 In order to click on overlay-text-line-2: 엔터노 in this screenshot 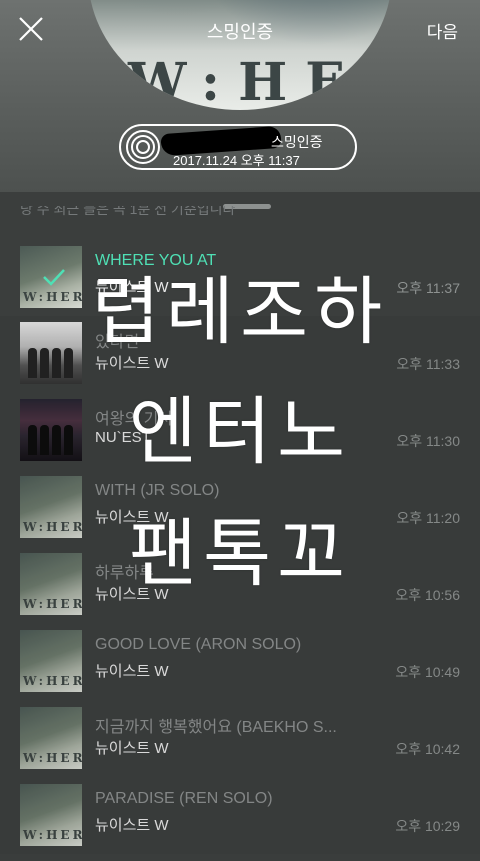, I will do `click(240, 432)`.